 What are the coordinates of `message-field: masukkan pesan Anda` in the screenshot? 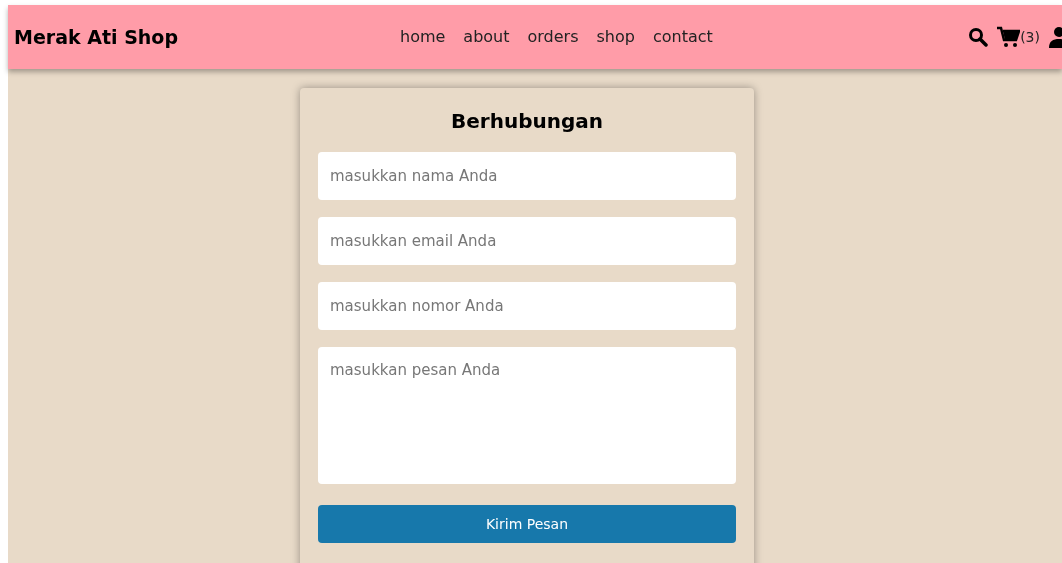 It's located at (527, 415).